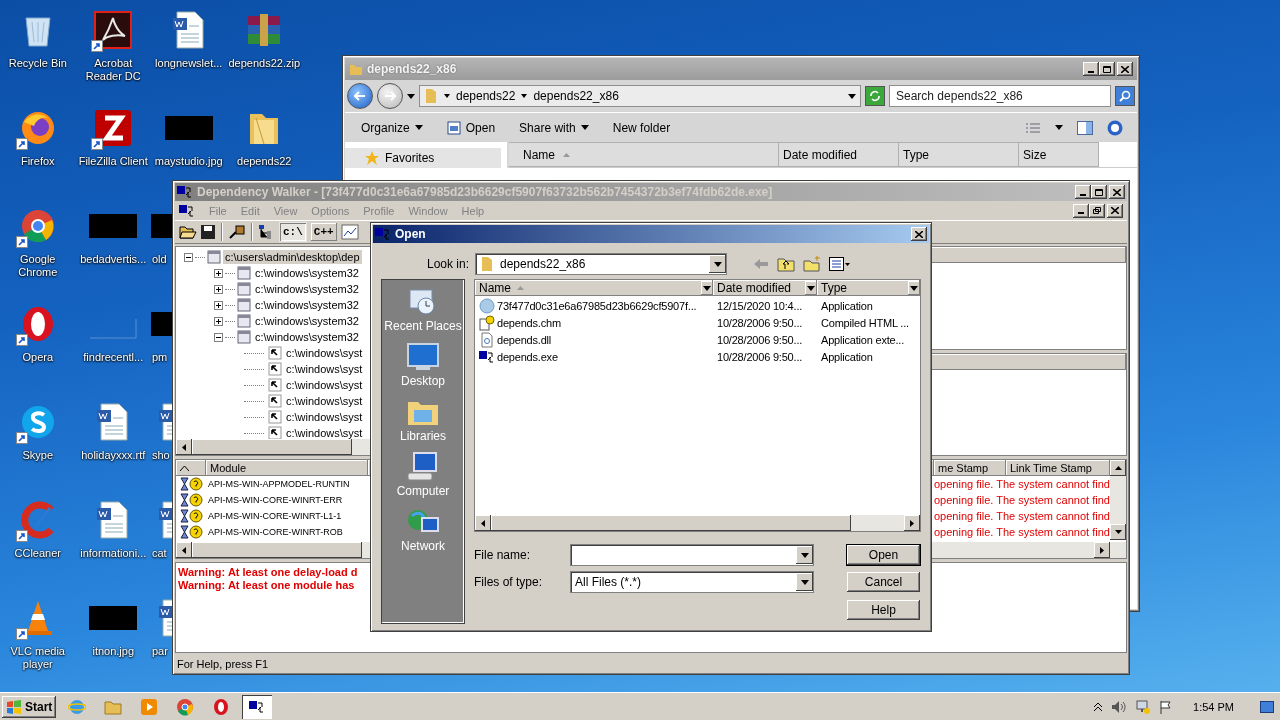  I want to click on clock: 1:54 PM, so click(1213, 706).